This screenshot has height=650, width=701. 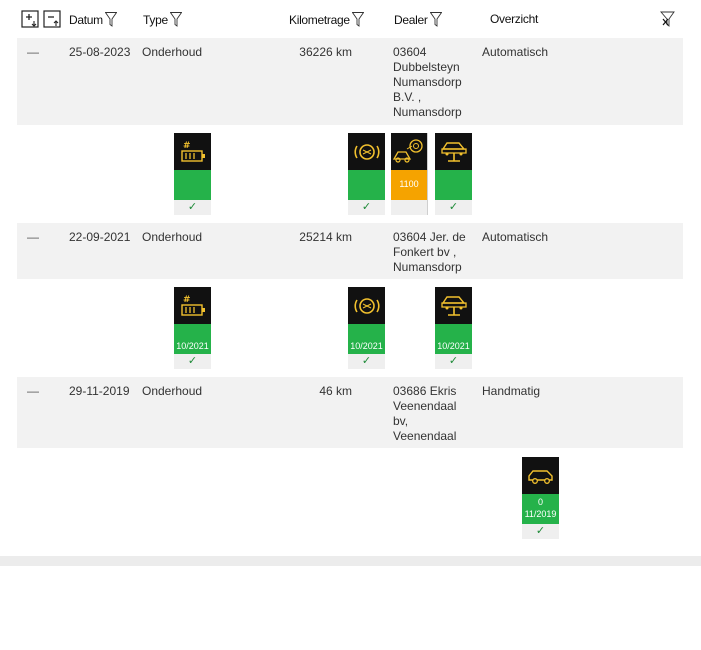 What do you see at coordinates (514, 19) in the screenshot?
I see `column-overzicht: Overzicht` at bounding box center [514, 19].